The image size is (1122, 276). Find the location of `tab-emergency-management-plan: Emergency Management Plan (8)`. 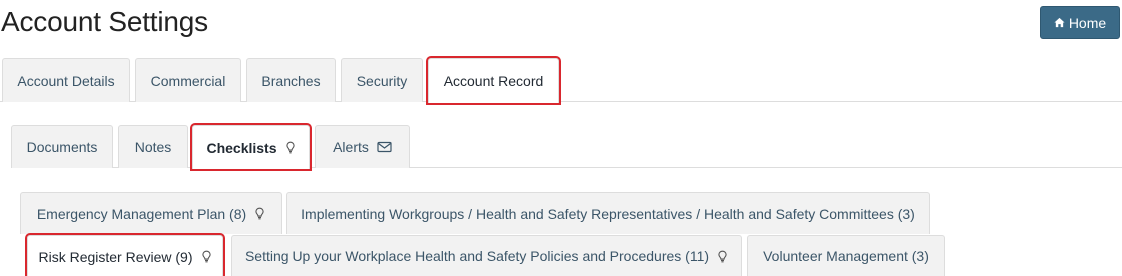

tab-emergency-management-plan: Emergency Management Plan (8) is located at coordinates (151, 213).